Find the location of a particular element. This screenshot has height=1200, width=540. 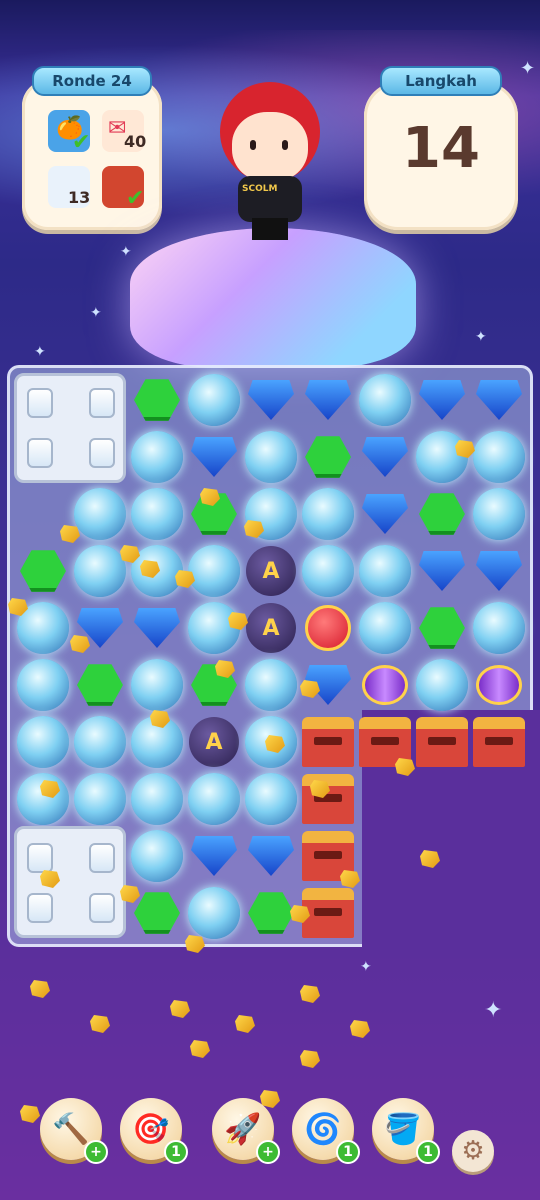

gift-box-goal-icon: ✔ is located at coordinates (123, 188).